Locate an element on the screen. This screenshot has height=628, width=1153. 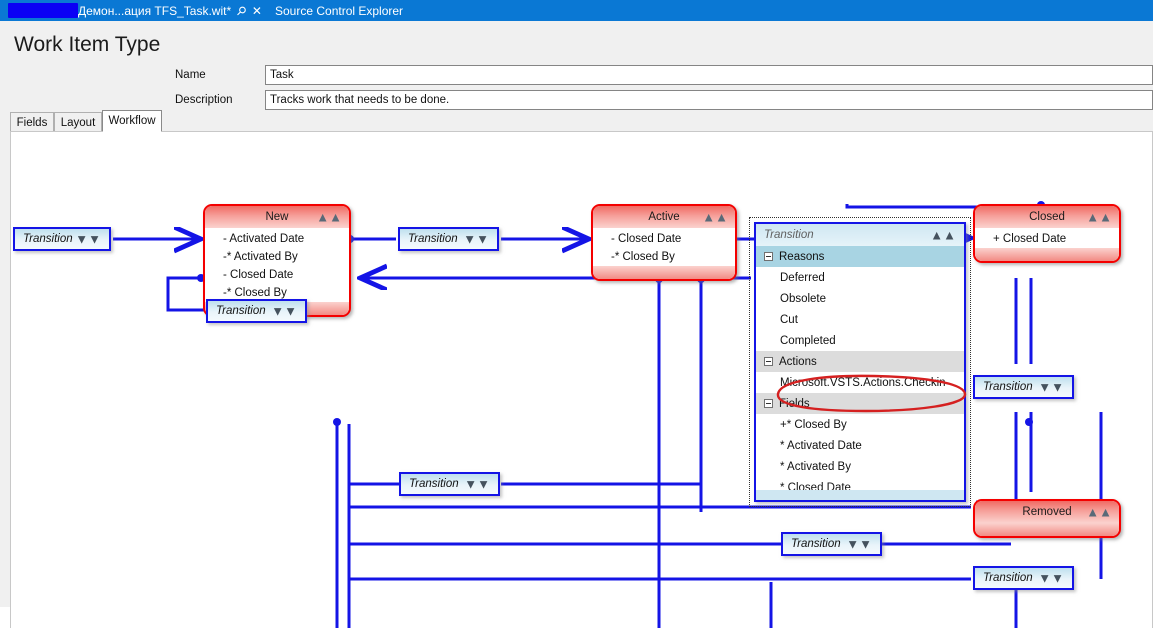
tab-workflow-label: Workflow is located at coordinates (132, 121).